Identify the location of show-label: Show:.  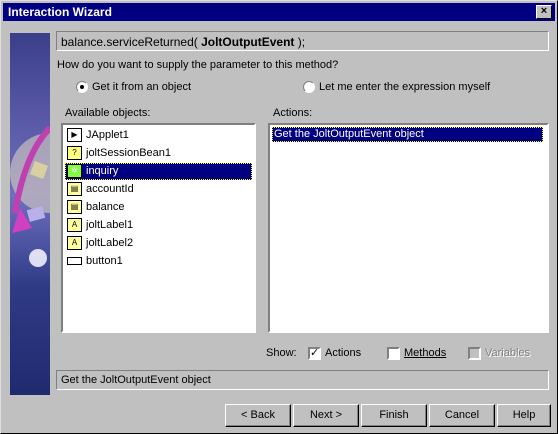
(281, 353).